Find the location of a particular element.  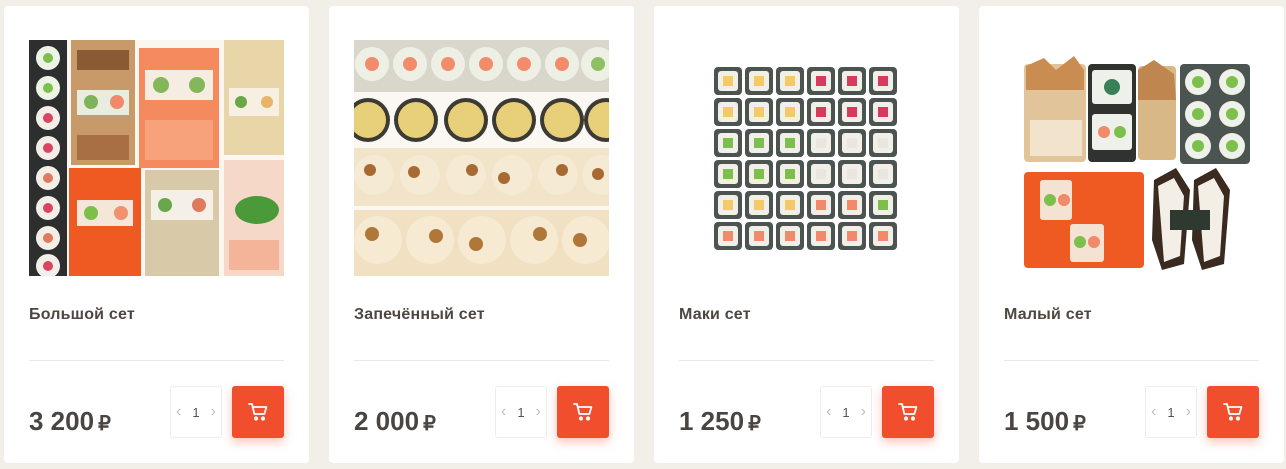

product-name: Запечённый сет is located at coordinates (419, 315).